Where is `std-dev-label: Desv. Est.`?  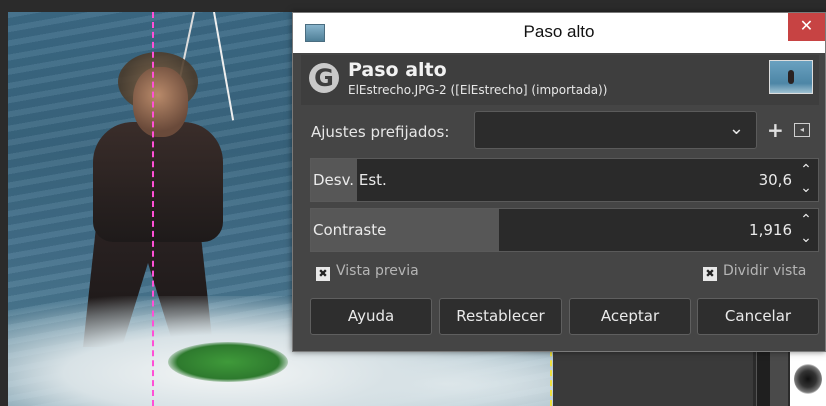
std-dev-label: Desv. Est. is located at coordinates (350, 180).